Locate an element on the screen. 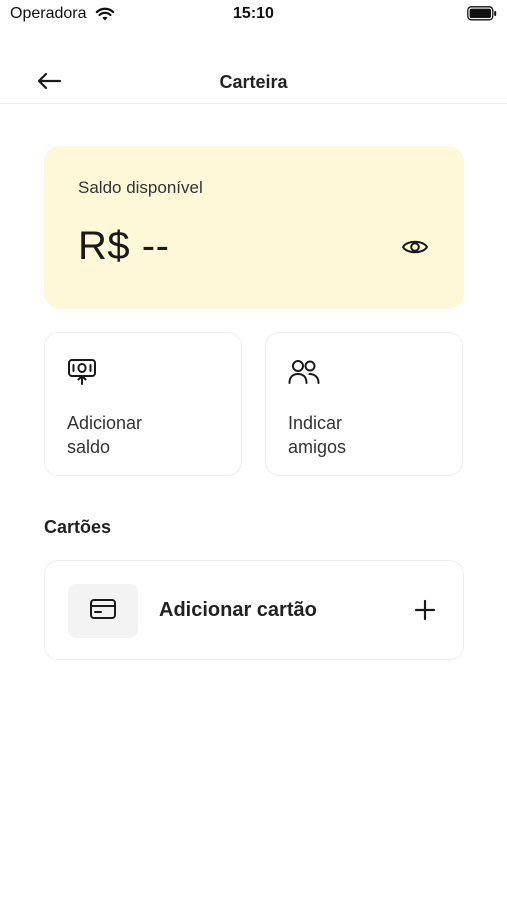 The image size is (507, 900). eye-icon is located at coordinates (415, 249).